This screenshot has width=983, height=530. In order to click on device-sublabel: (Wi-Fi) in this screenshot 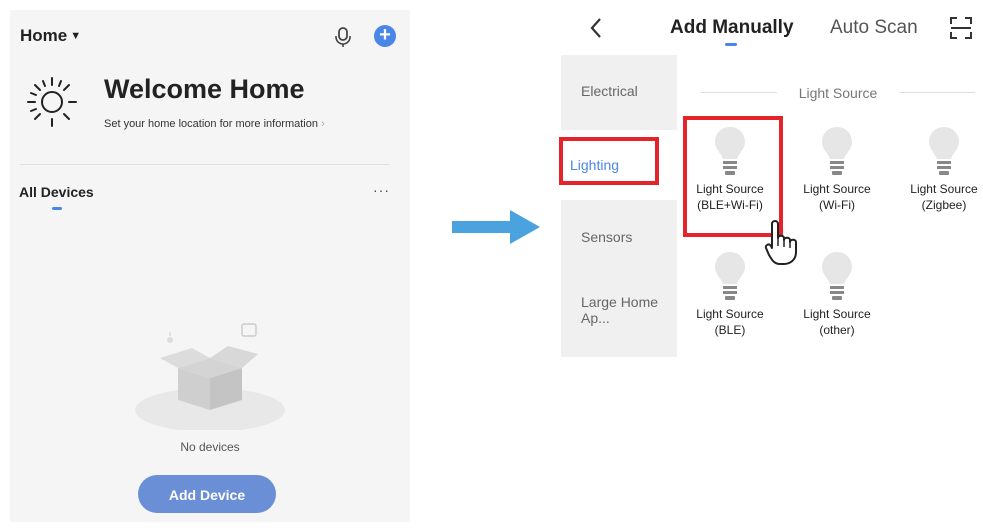, I will do `click(837, 205)`.